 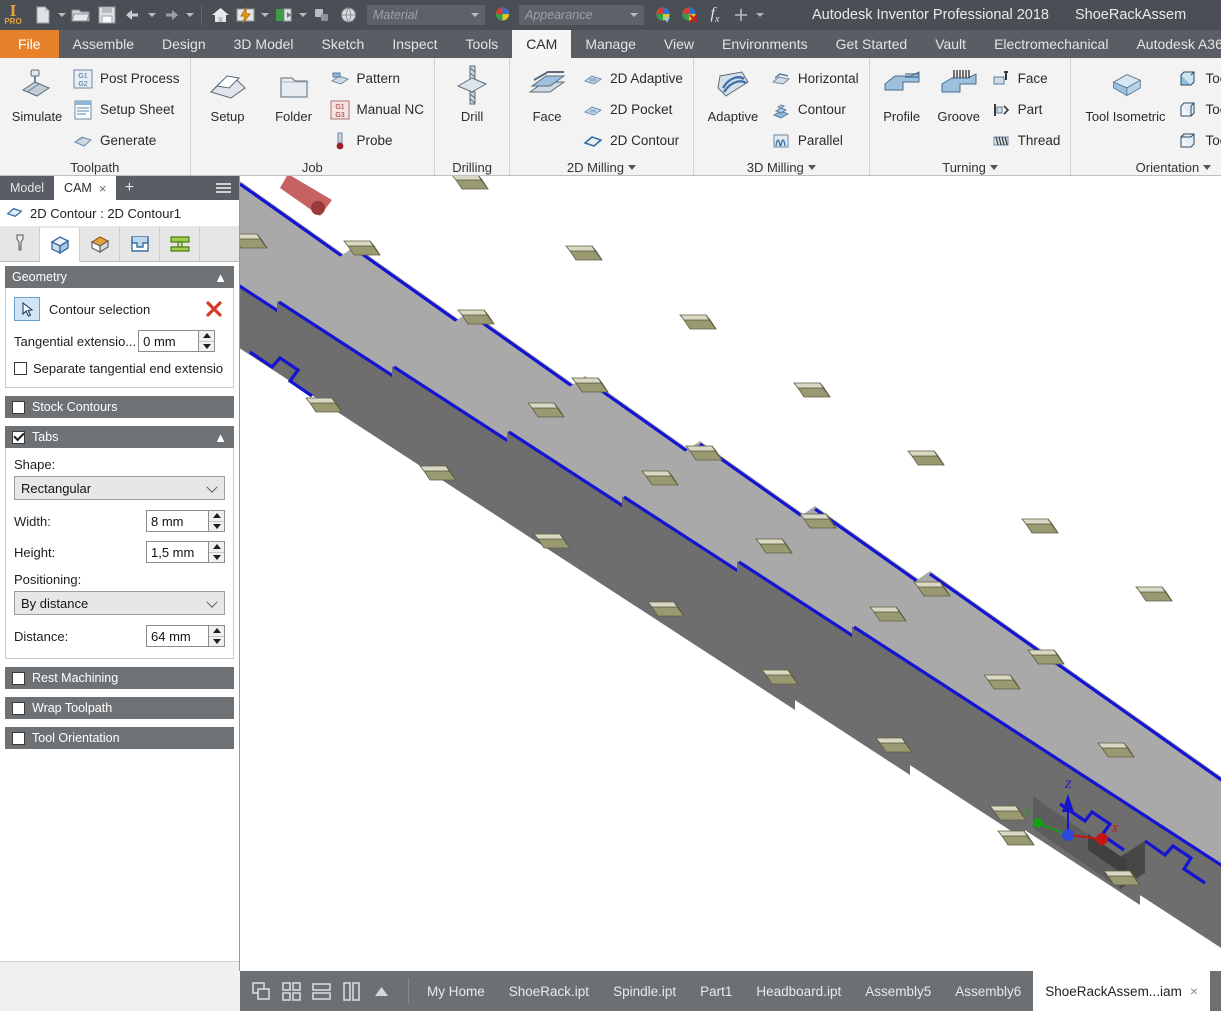 What do you see at coordinates (103, 188) in the screenshot?
I see `close-icon: ×` at bounding box center [103, 188].